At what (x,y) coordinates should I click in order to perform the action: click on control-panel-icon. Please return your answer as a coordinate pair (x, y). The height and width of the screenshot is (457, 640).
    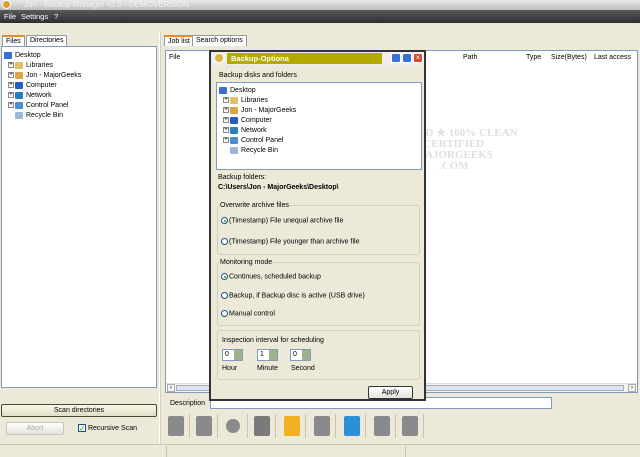
    Looking at the image, I should click on (234, 140).